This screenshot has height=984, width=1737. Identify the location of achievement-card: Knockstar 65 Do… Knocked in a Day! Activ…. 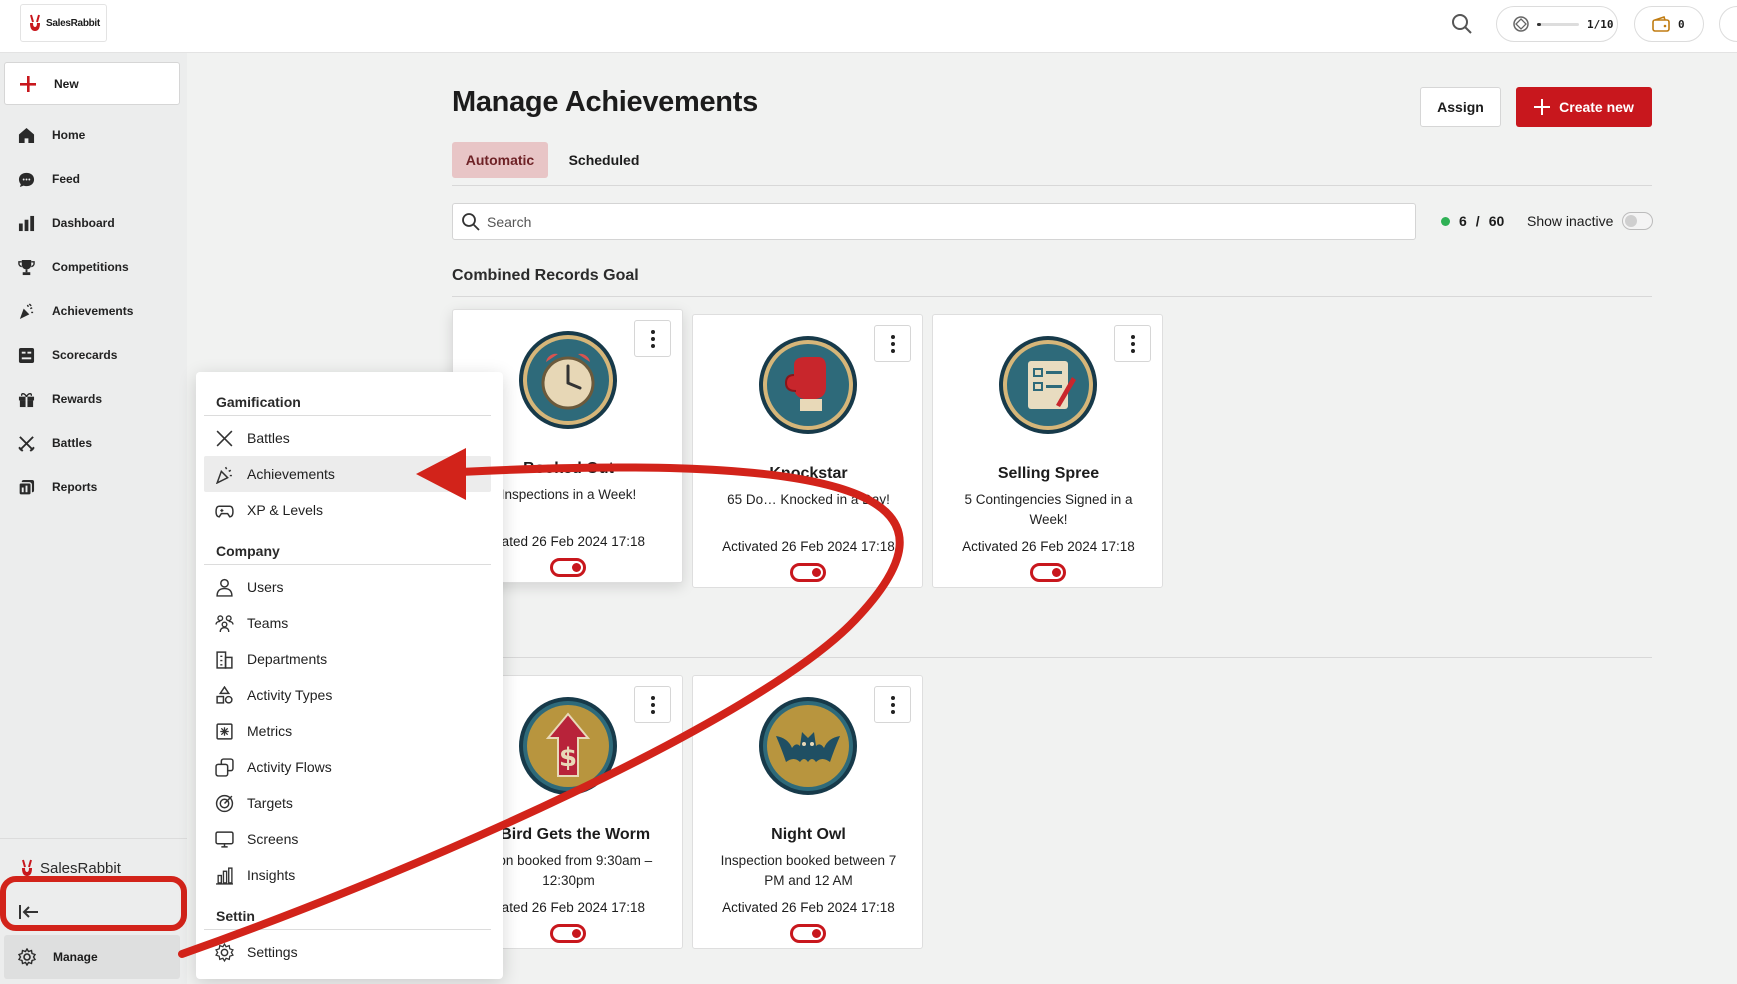
(807, 451).